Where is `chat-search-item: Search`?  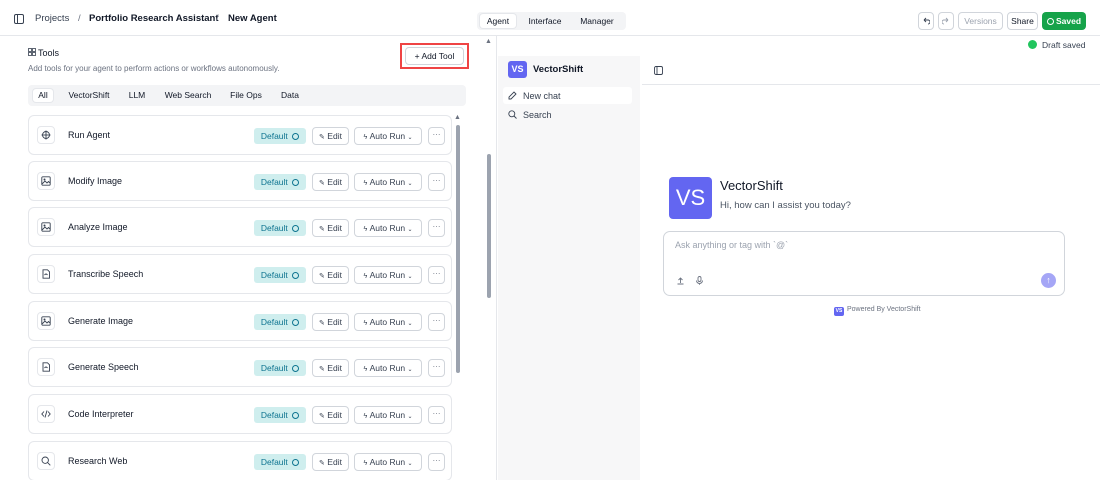
chat-search-item: Search is located at coordinates (537, 115).